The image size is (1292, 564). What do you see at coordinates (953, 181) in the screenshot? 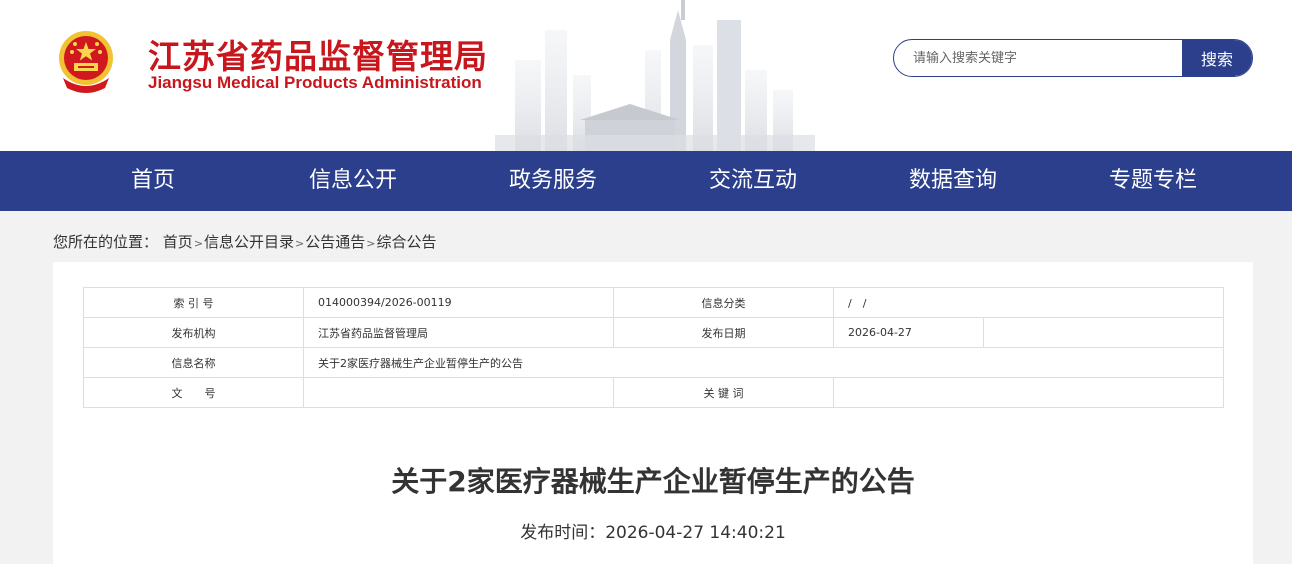
I see `nav-item-data-query: 数据查询` at bounding box center [953, 181].